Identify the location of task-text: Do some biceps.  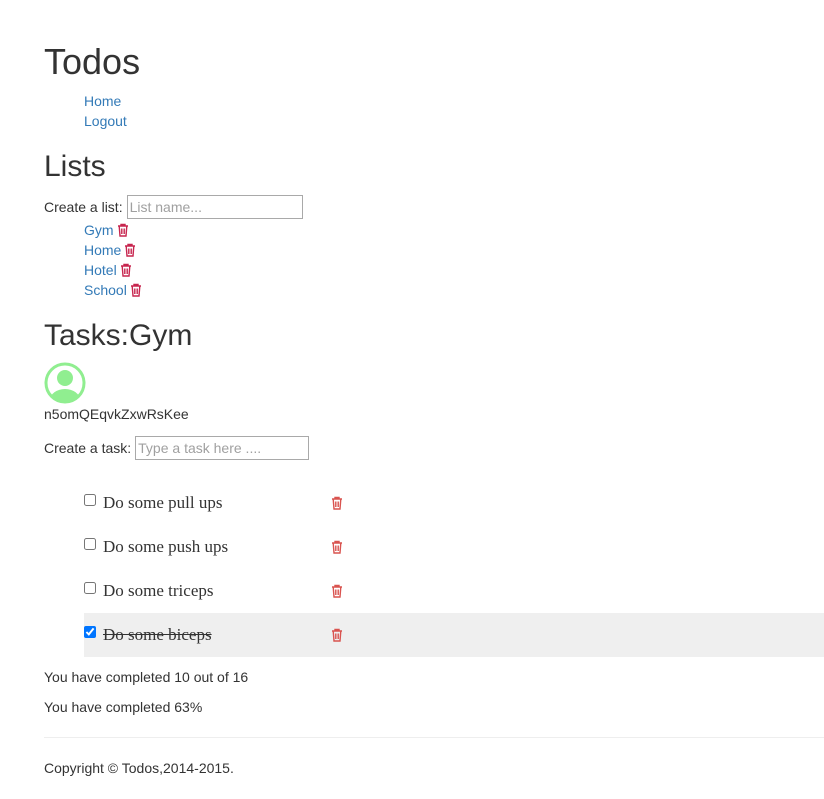
(157, 634).